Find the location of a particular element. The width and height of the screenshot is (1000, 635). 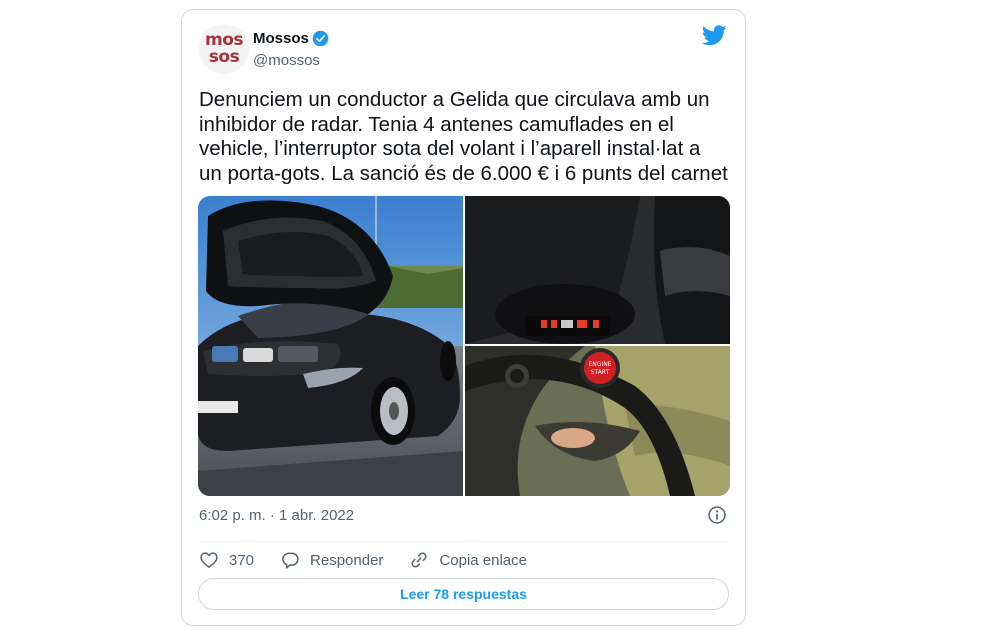

avatar-text-bottom: sos is located at coordinates (224, 57).